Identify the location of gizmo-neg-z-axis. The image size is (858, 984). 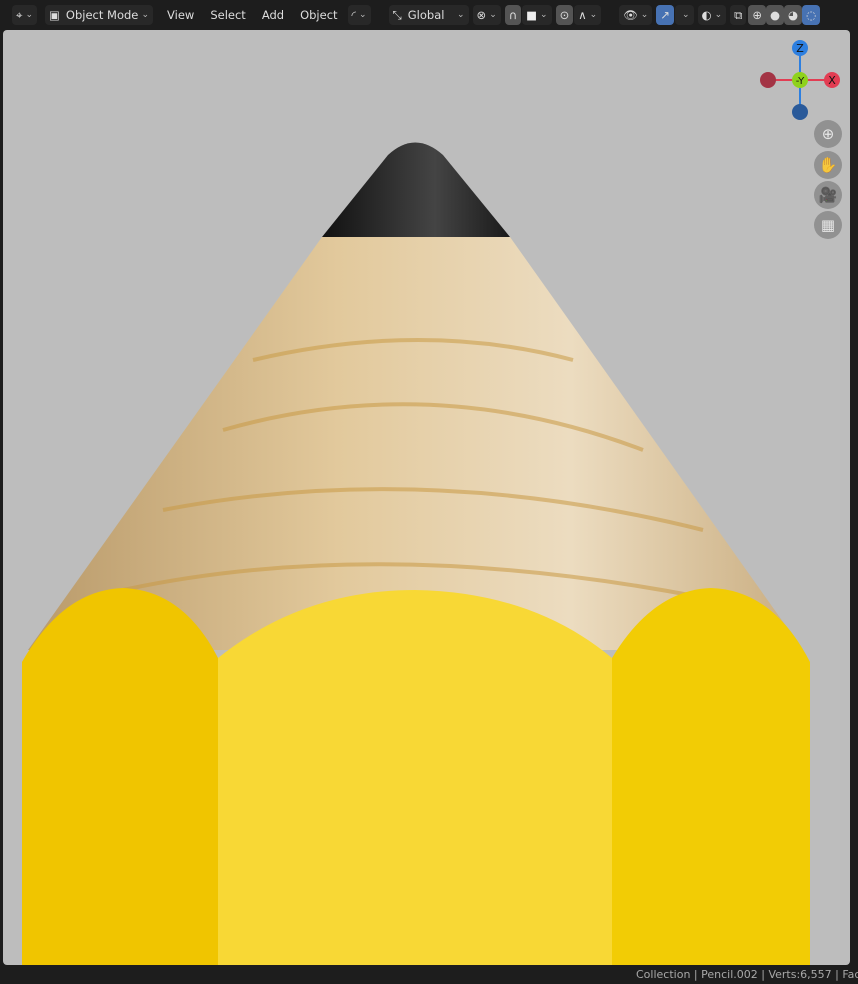
(800, 112).